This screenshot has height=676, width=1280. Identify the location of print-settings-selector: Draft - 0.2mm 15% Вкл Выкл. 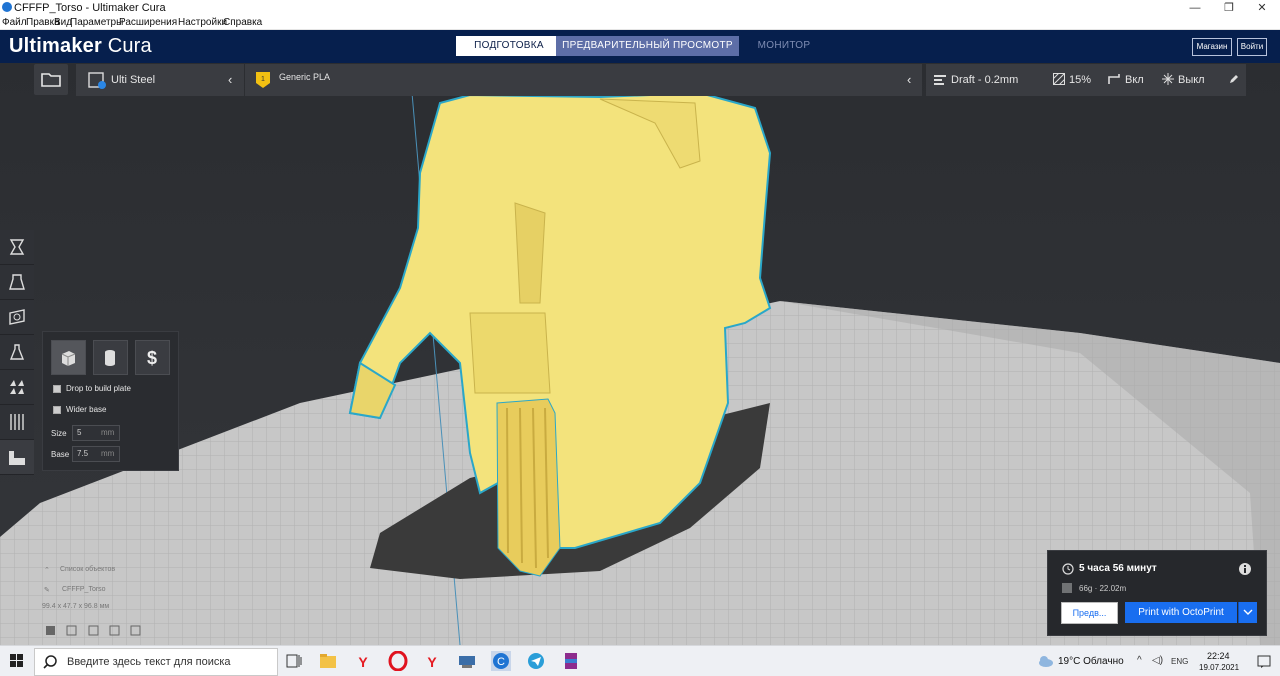
(1086, 80).